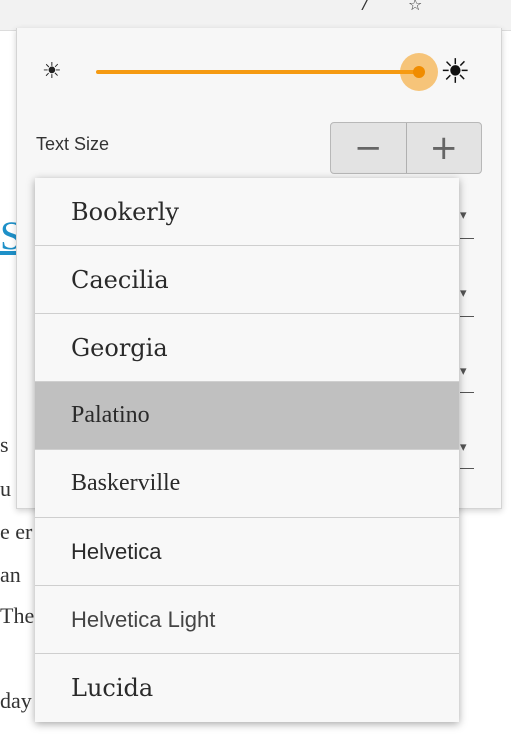 The height and width of the screenshot is (736, 511). What do you see at coordinates (247, 620) in the screenshot?
I see `font-option-helvetica-light: Helvetica Light` at bounding box center [247, 620].